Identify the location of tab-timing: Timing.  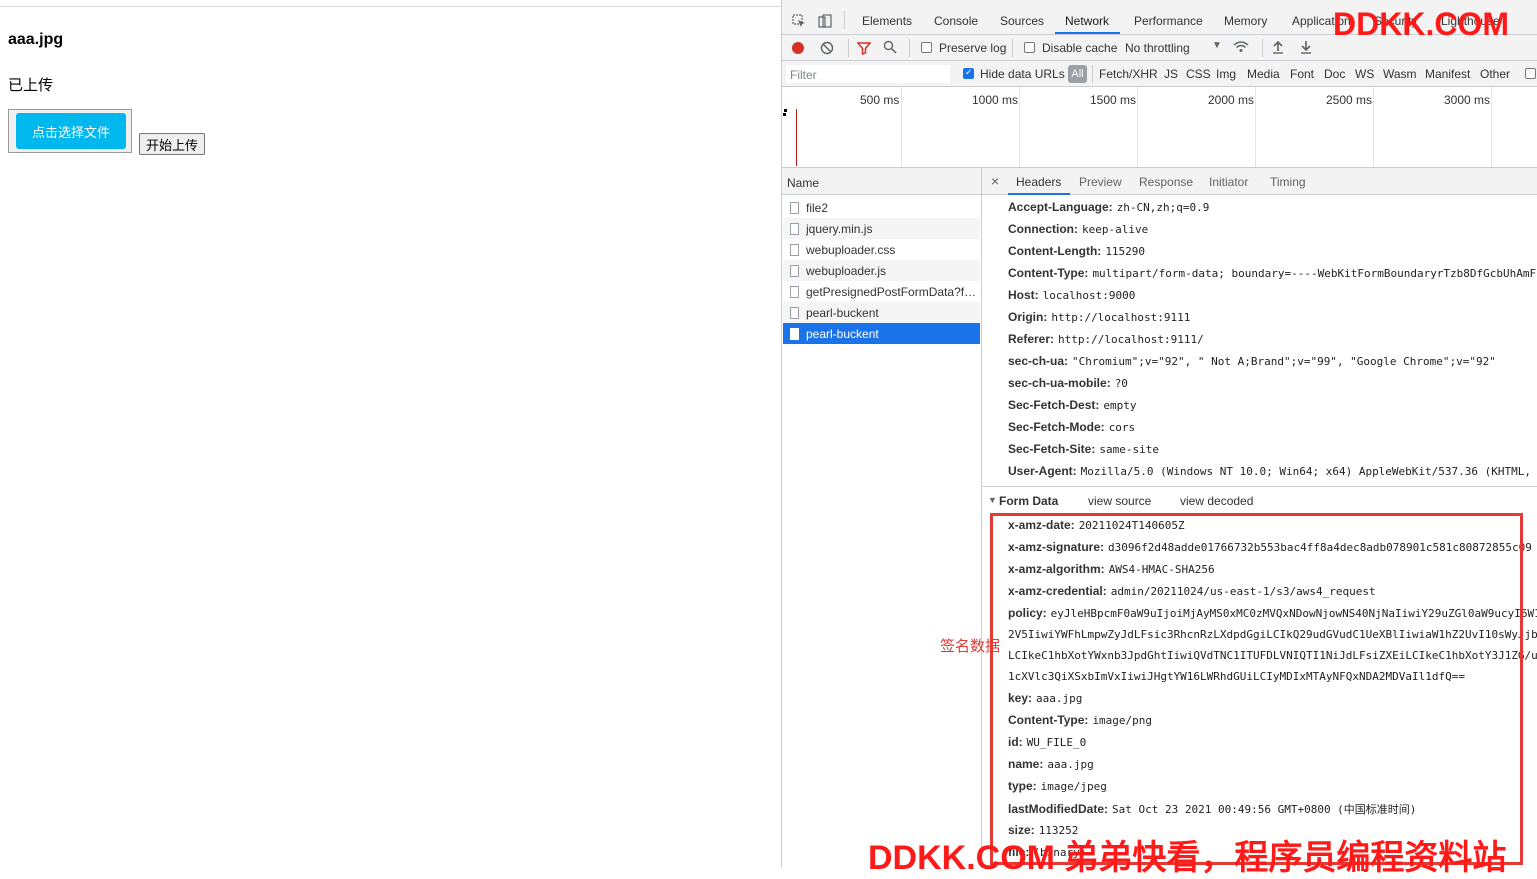
(1288, 182).